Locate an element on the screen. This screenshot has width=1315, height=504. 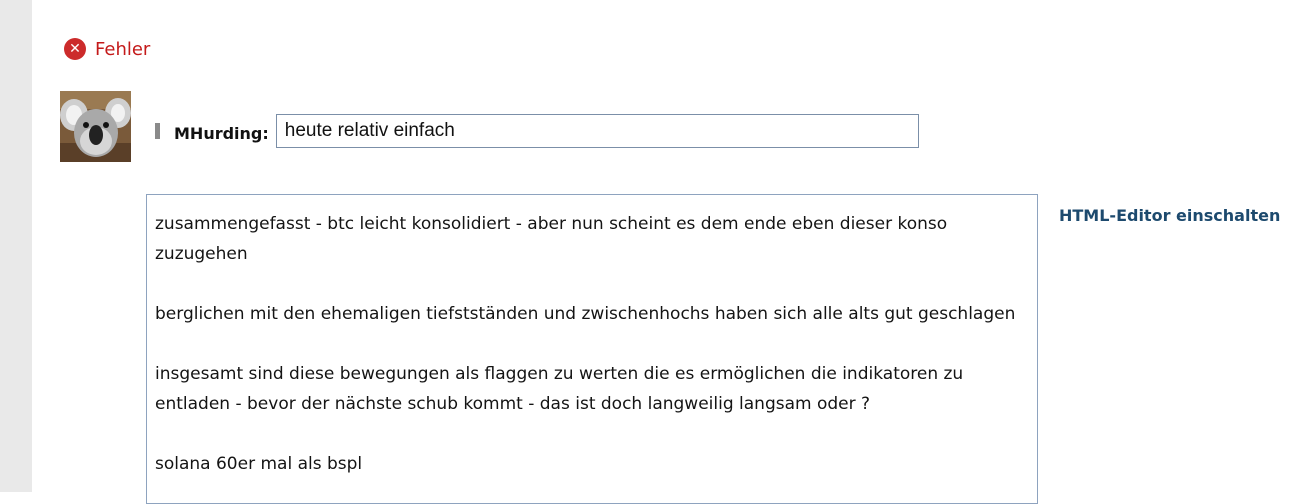
username: MHurding: is located at coordinates (221, 133).